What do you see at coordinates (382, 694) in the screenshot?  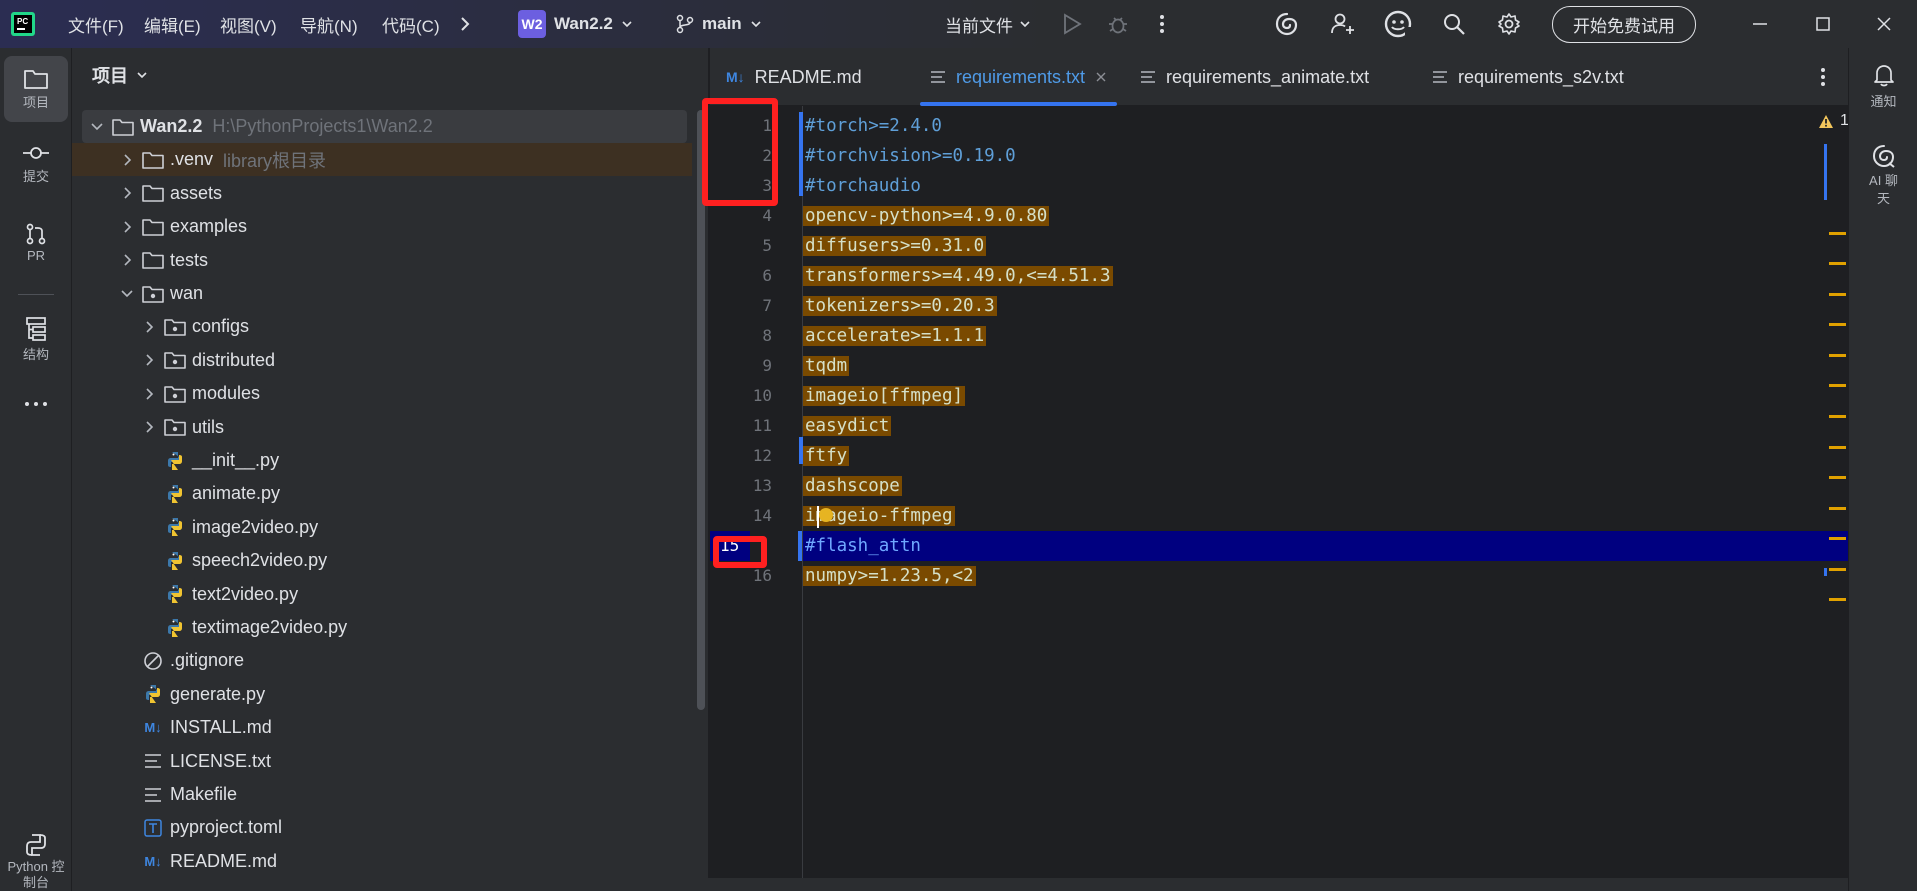 I see `tree-item: generate.py` at bounding box center [382, 694].